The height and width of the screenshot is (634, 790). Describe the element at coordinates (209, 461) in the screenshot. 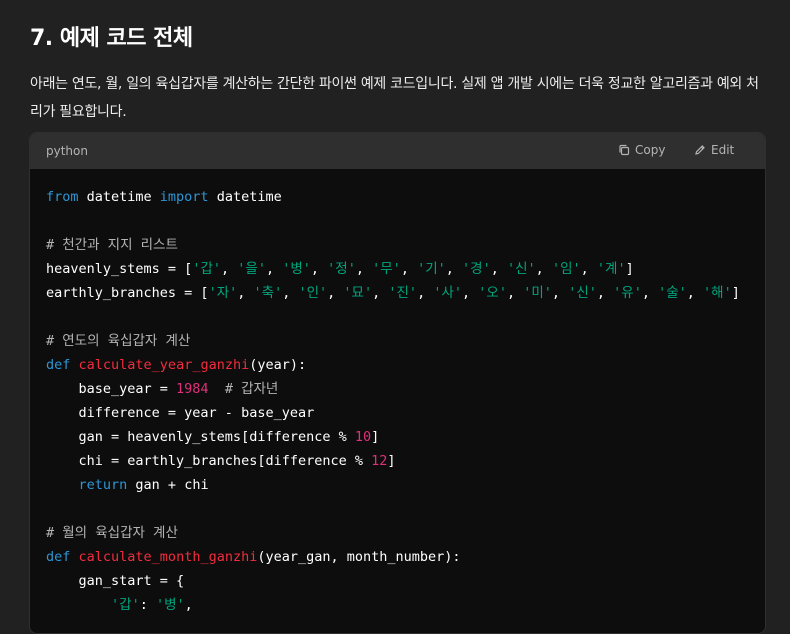

I see `code-token: chi = earthly_branches[difference %` at that location.